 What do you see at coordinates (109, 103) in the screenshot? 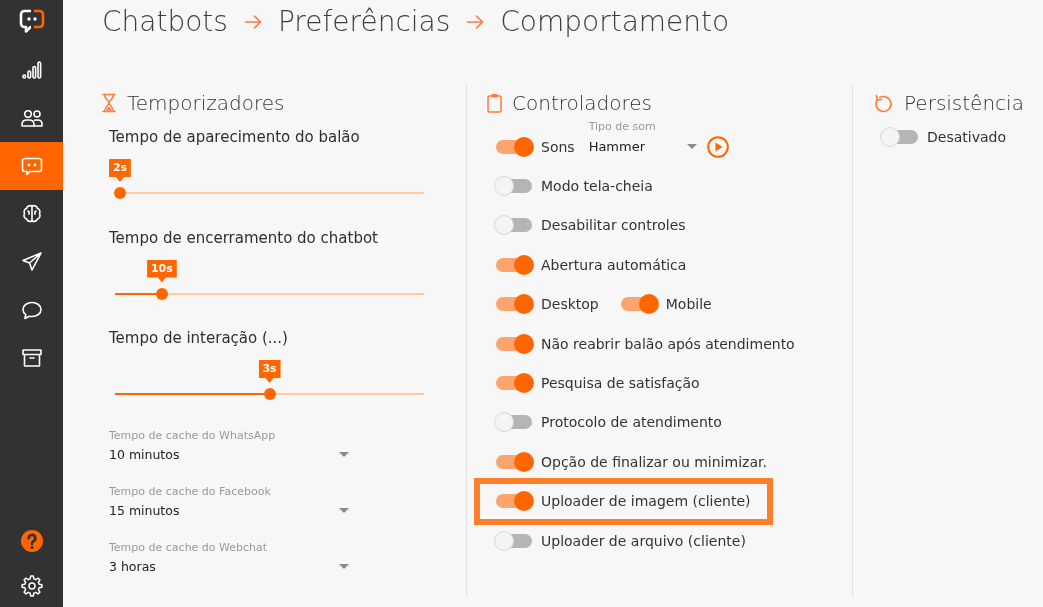
I see `hourglass-icon` at bounding box center [109, 103].